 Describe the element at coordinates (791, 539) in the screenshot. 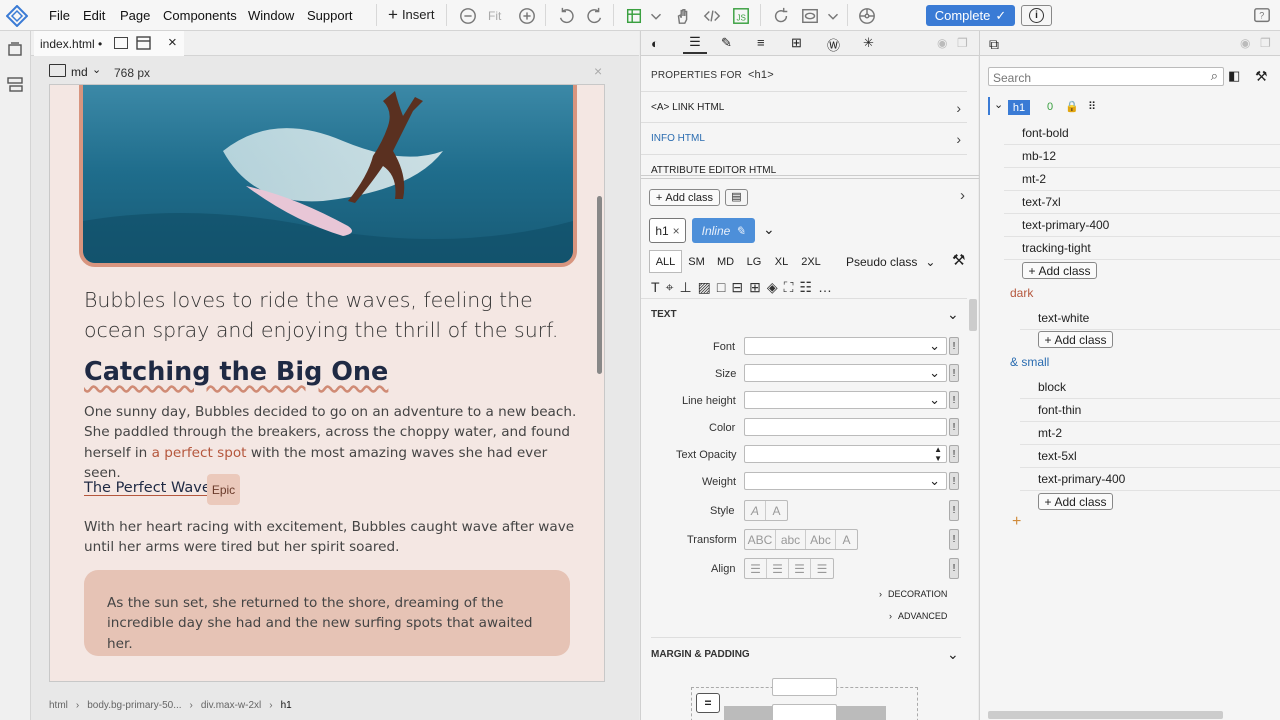

I see `lowercase-button: abc` at that location.